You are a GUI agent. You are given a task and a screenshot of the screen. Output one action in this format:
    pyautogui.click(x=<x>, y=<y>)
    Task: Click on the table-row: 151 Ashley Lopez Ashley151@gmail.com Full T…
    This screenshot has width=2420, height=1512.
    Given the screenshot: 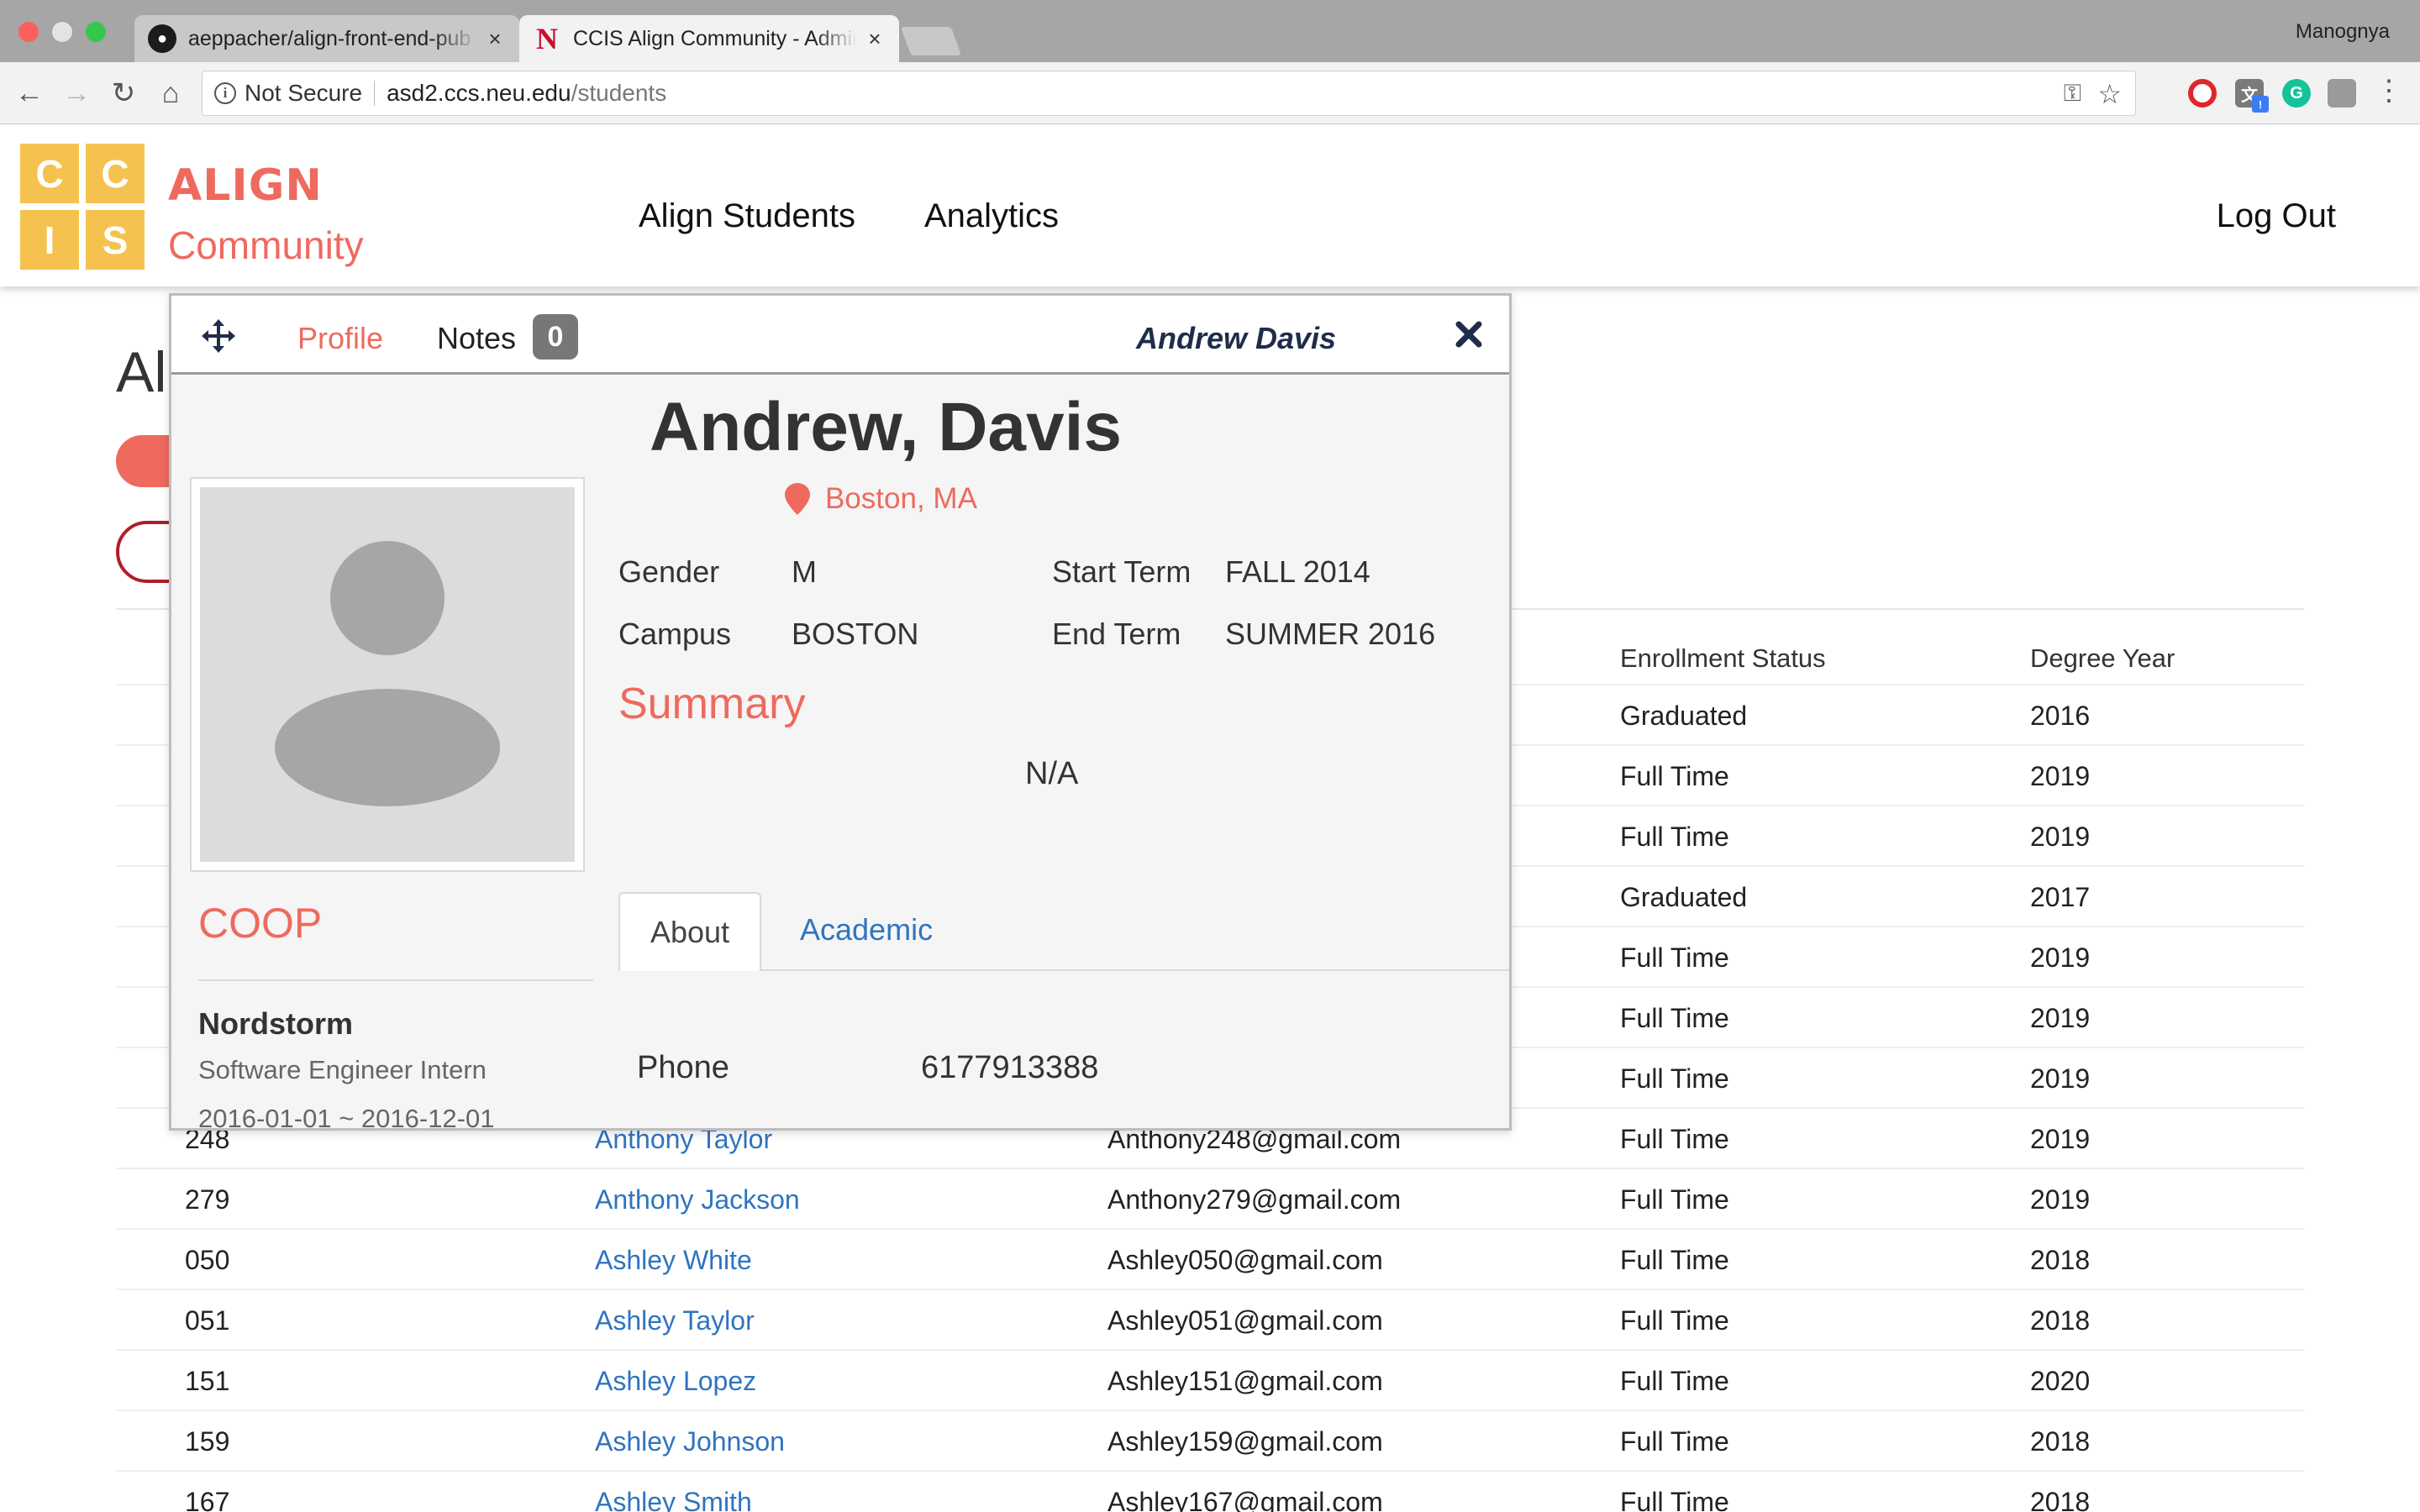 What is the action you would take?
    pyautogui.click(x=1210, y=1379)
    